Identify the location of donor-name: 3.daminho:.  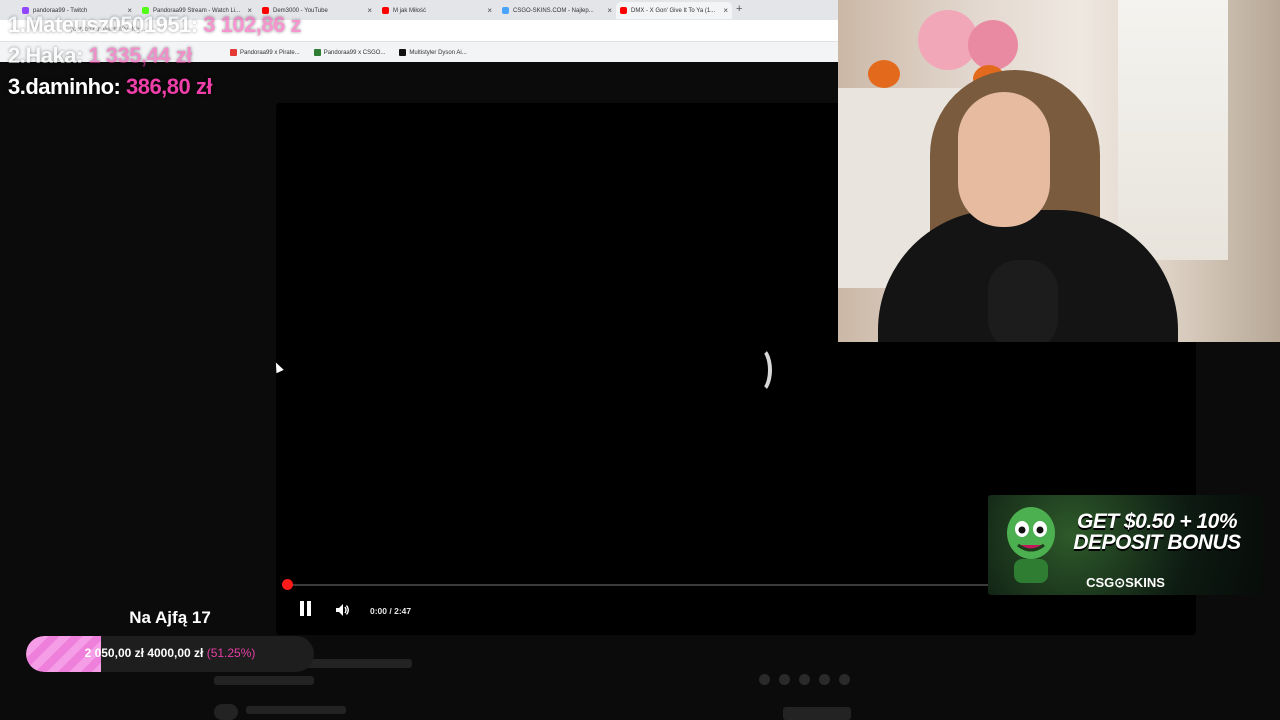
(64, 86).